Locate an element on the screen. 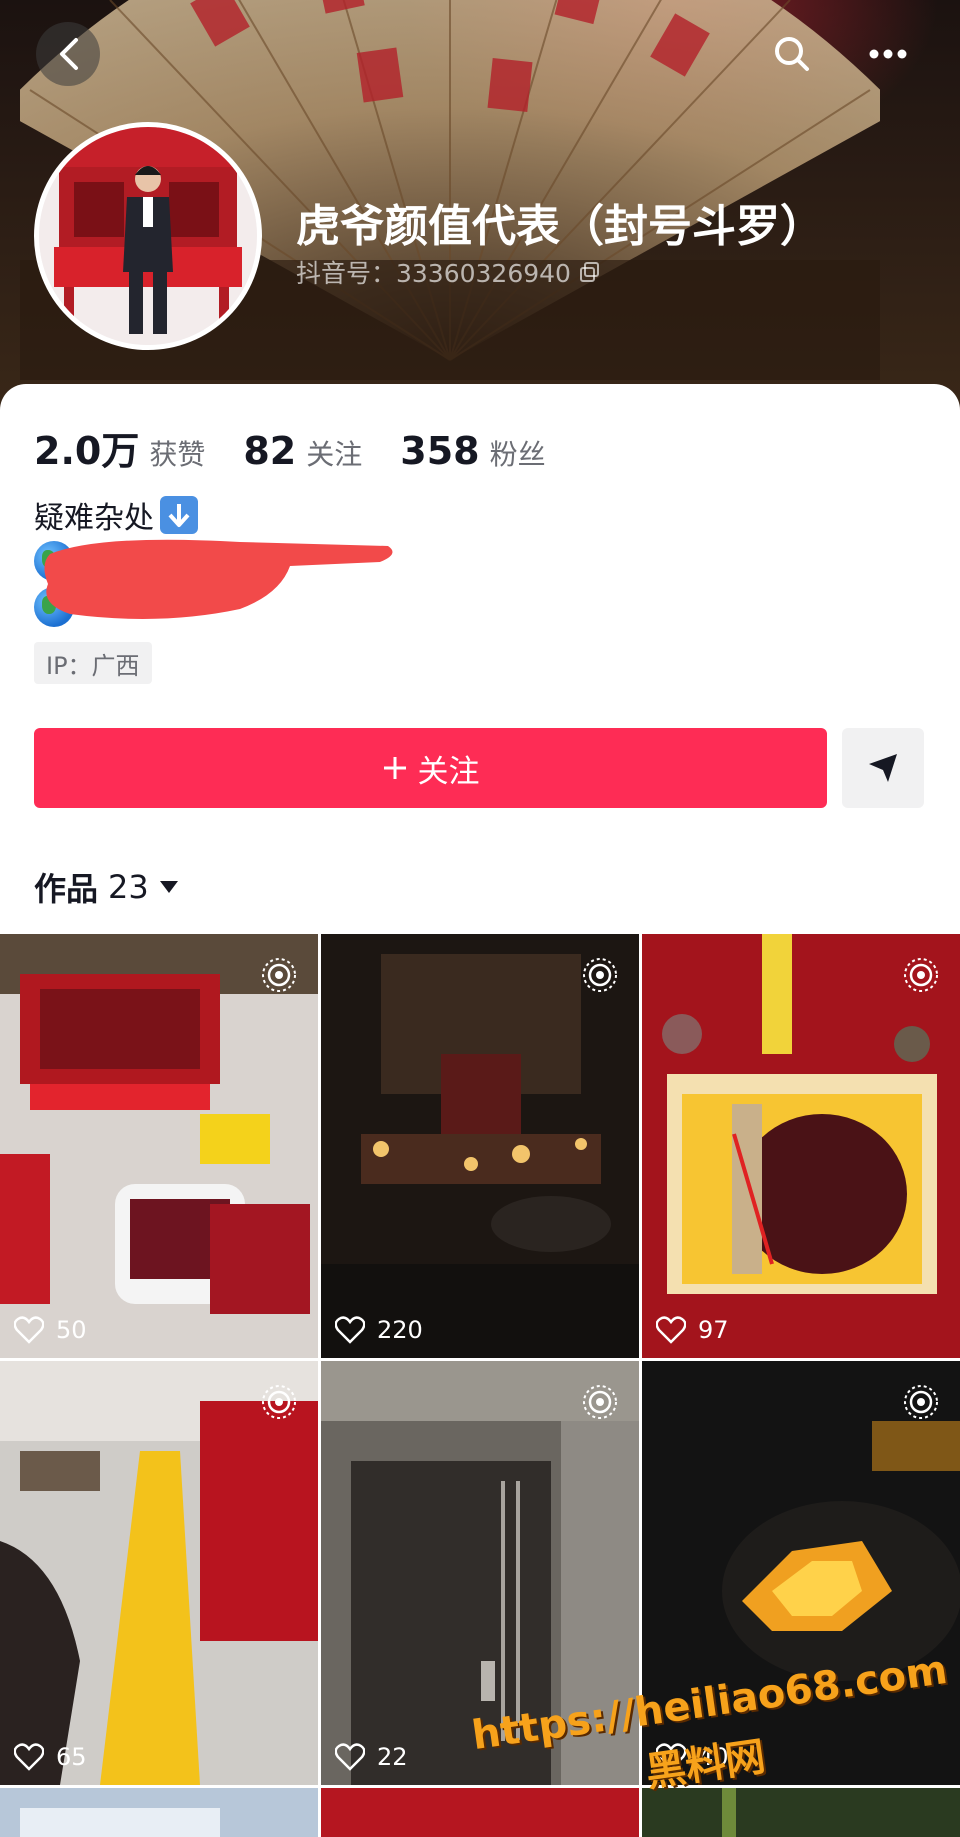  video-likes: 97 is located at coordinates (692, 1330).